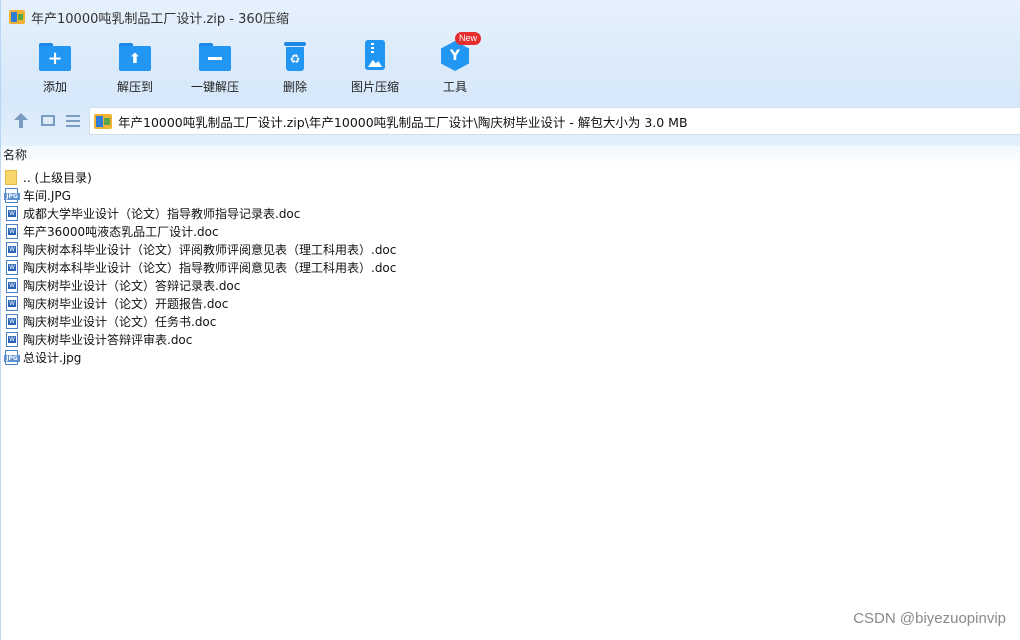 The image size is (1020, 640). I want to click on delete-button: ♻ 删除, so click(295, 68).